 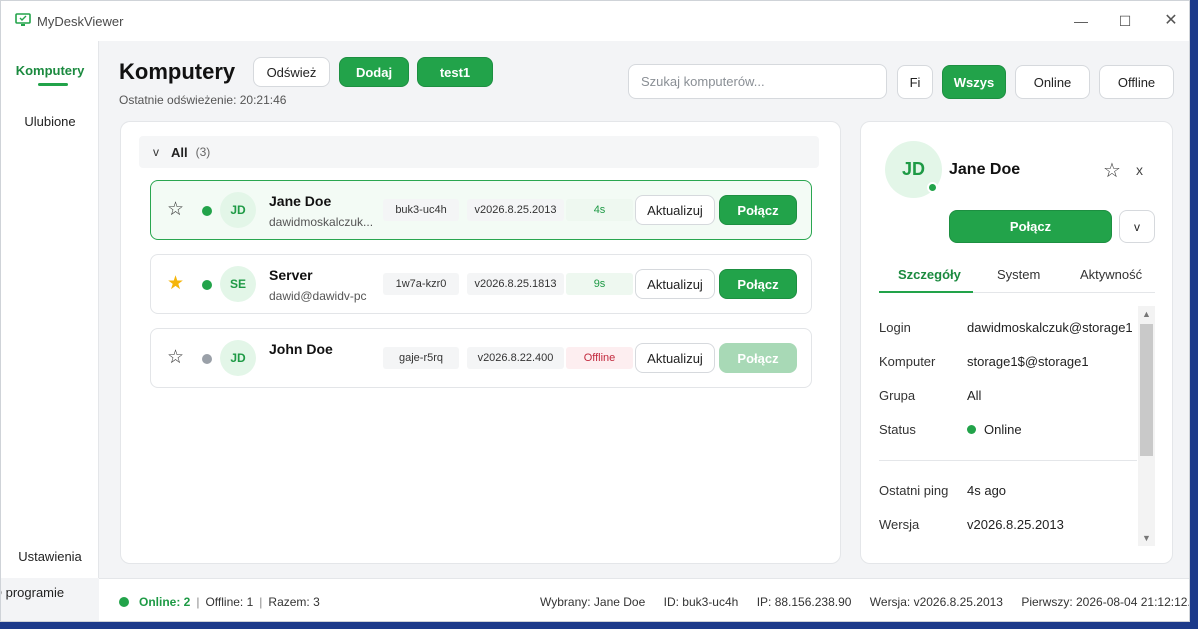 I want to click on version-chip: v2026.8.25.2013, so click(x=515, y=210).